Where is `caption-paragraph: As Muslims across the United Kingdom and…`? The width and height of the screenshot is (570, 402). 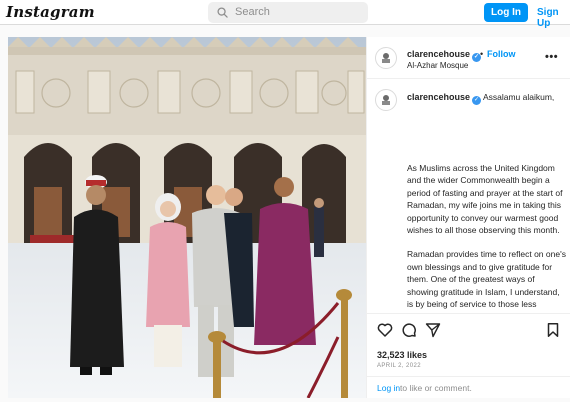 caption-paragraph: As Muslims across the United Kingdom and… is located at coordinates (485, 199).